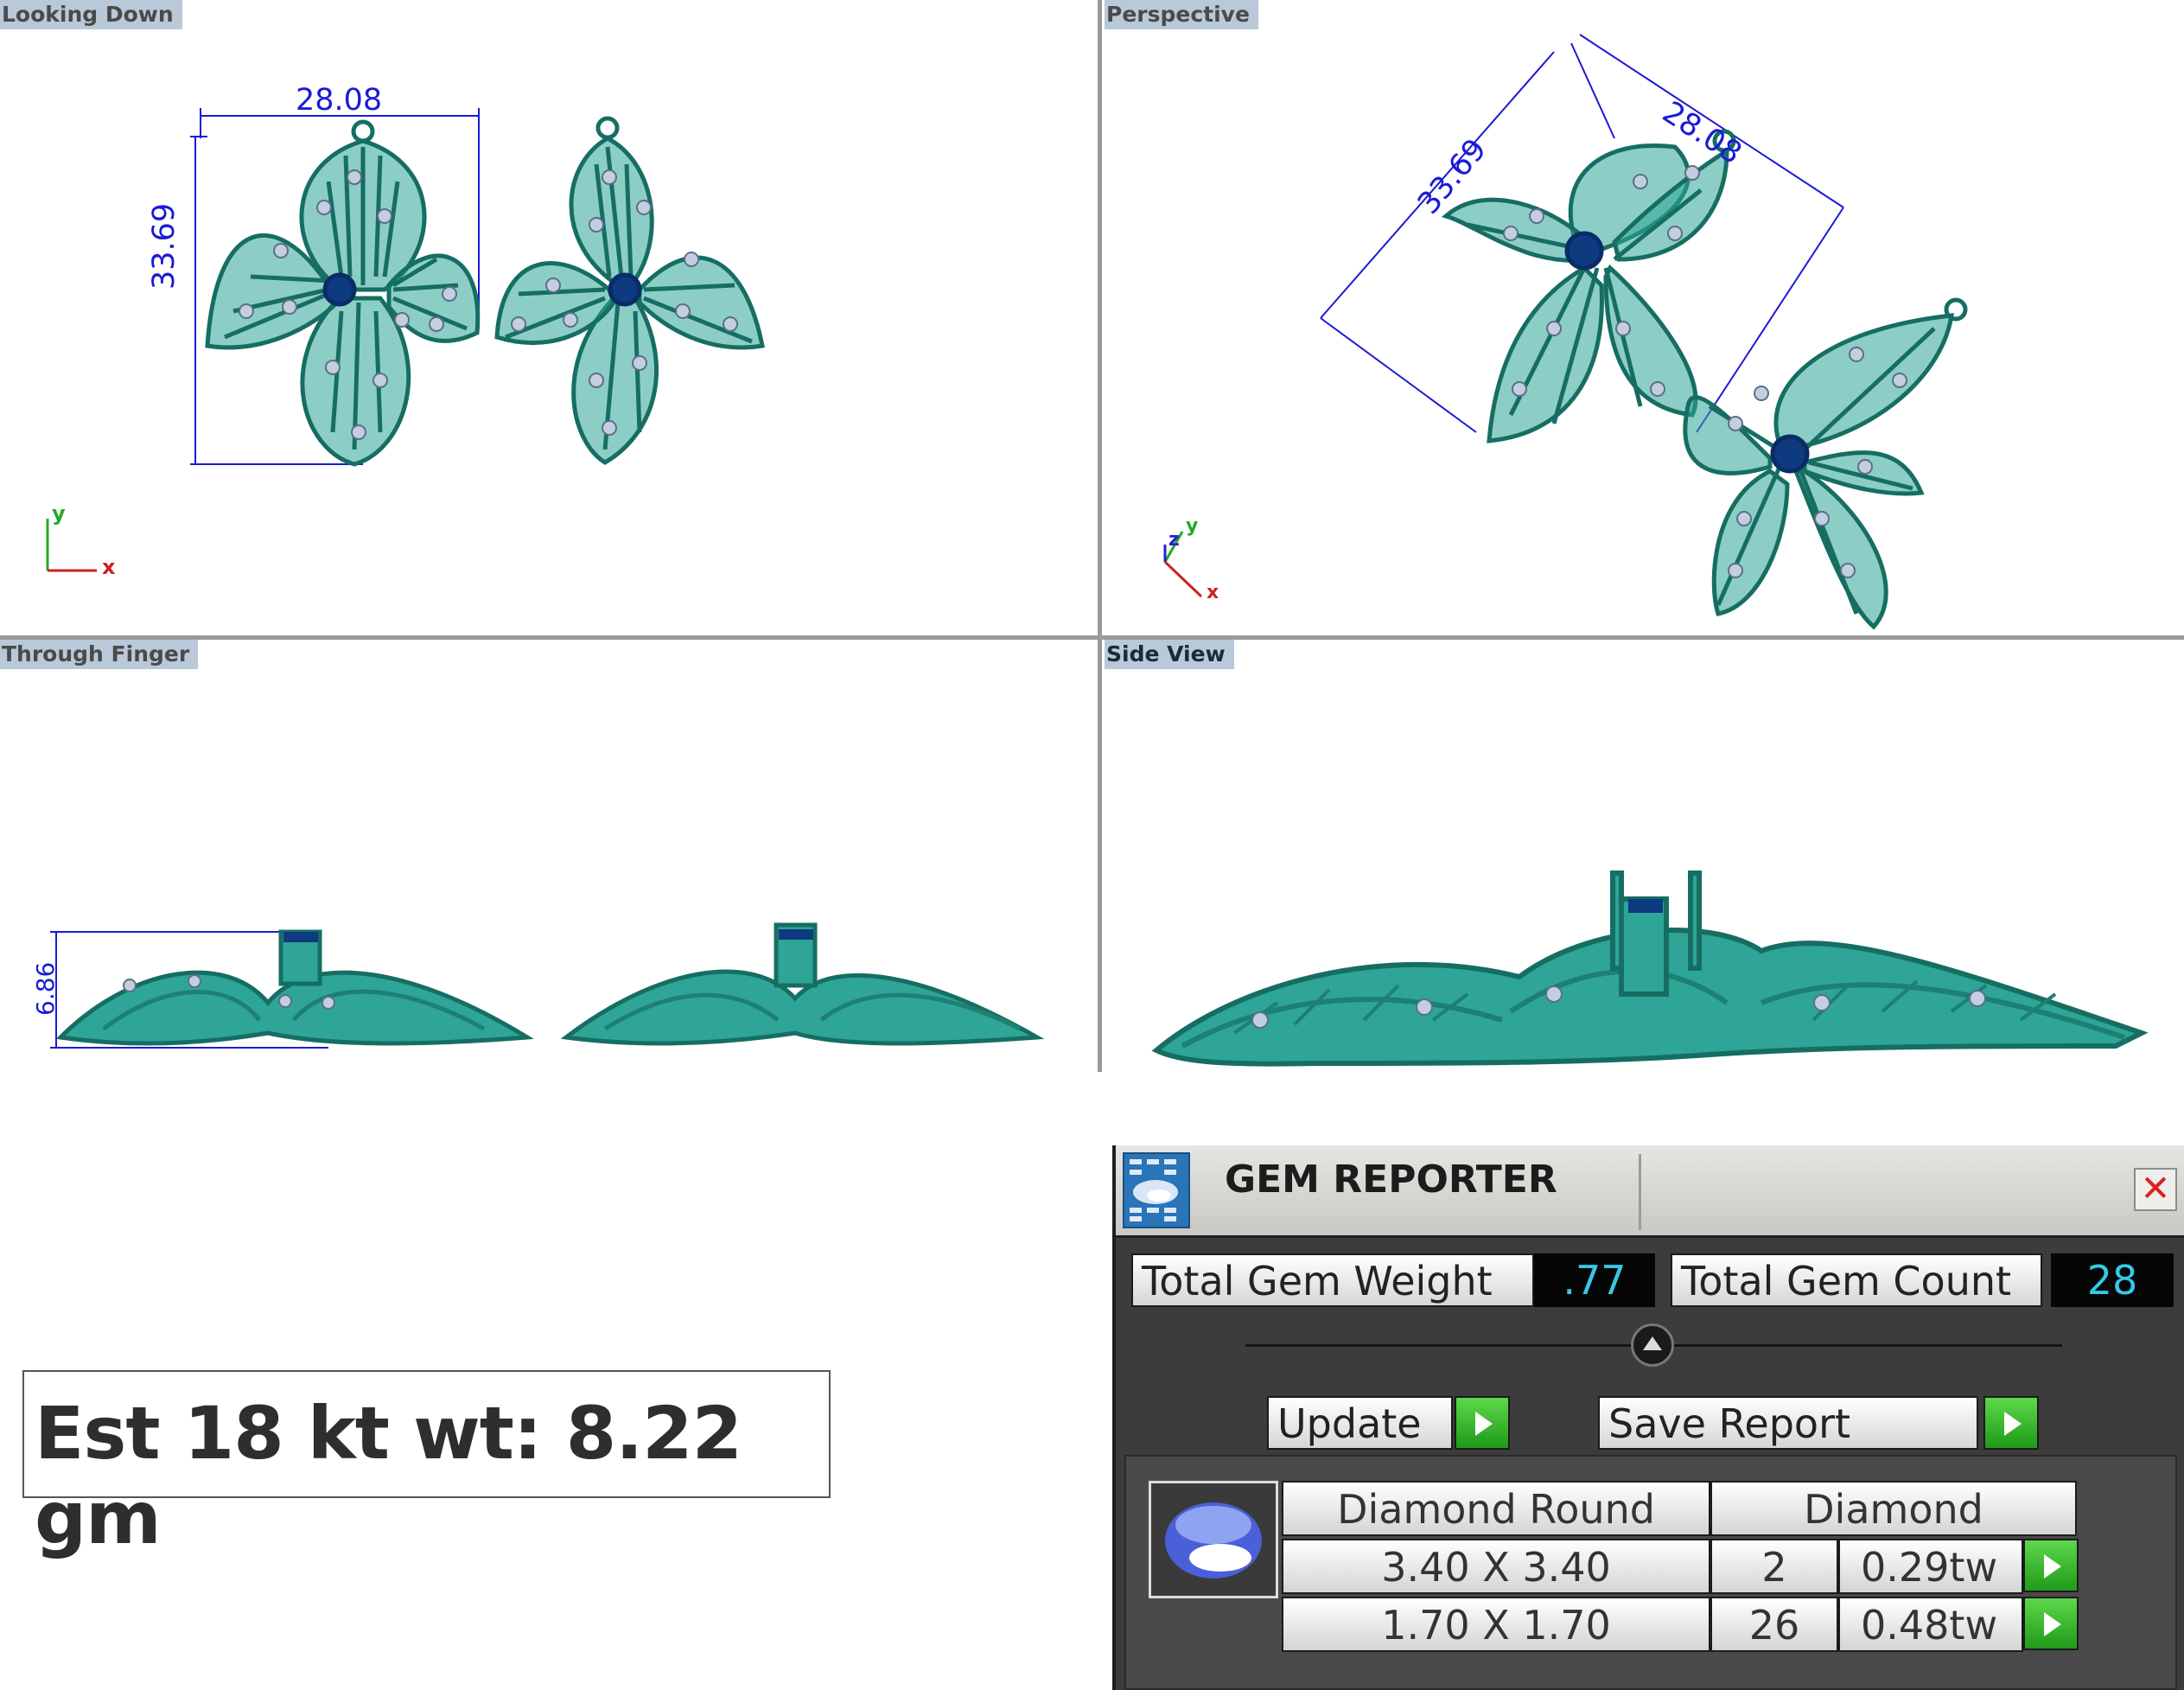 Image resolution: width=2184 pixels, height=1690 pixels. I want to click on earring-front, so click(1826, 464).